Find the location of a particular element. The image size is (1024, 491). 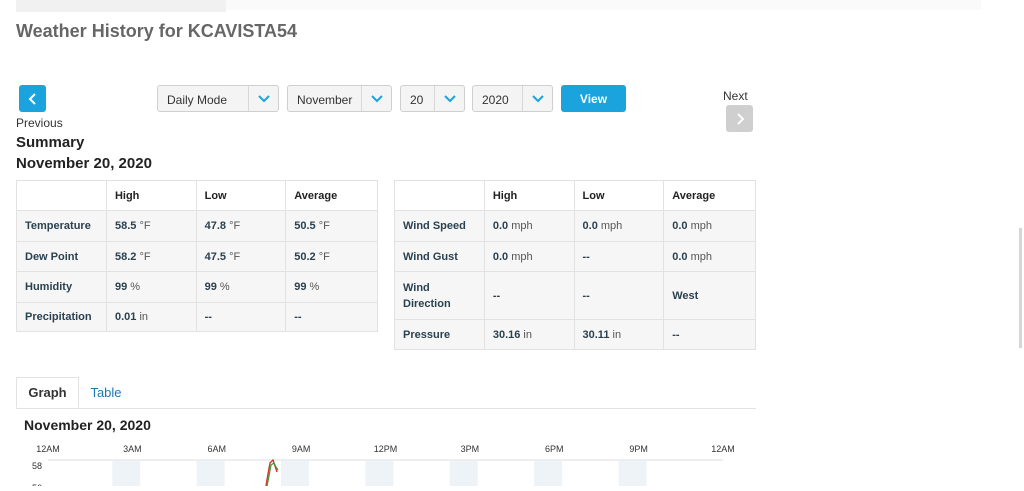

previous-button is located at coordinates (32, 98).